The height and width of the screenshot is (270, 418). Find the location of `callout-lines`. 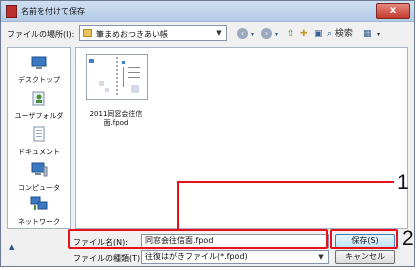

callout-lines is located at coordinates (285, 205).